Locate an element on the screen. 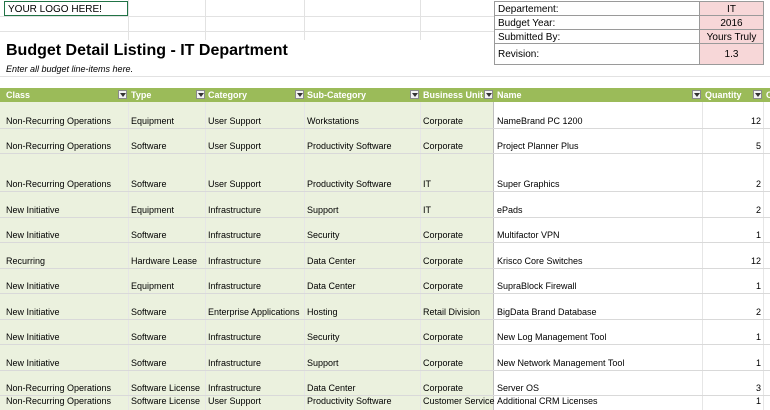  info-value: 2016 is located at coordinates (732, 22).